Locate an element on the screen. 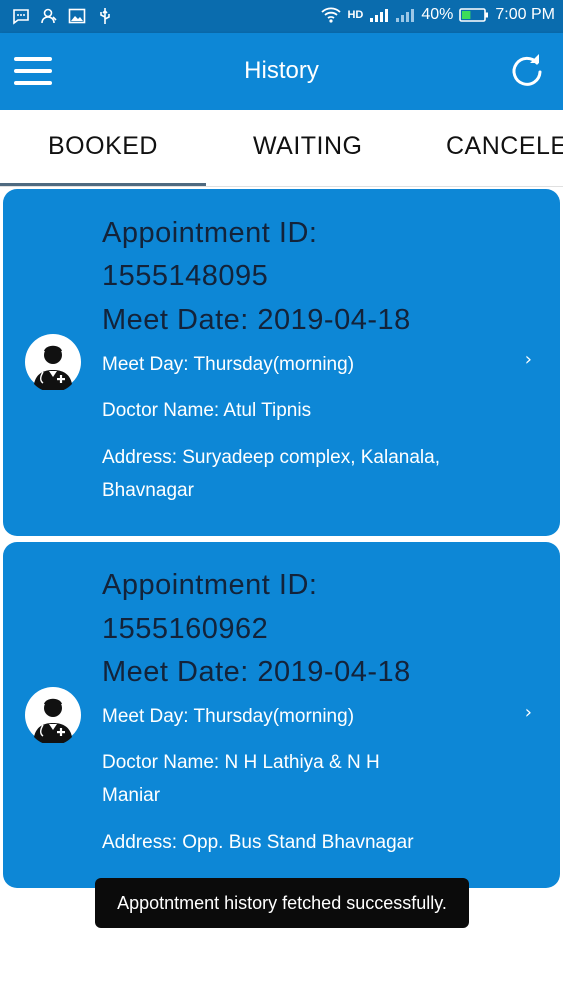  selected-tab-indicator is located at coordinates (103, 184).